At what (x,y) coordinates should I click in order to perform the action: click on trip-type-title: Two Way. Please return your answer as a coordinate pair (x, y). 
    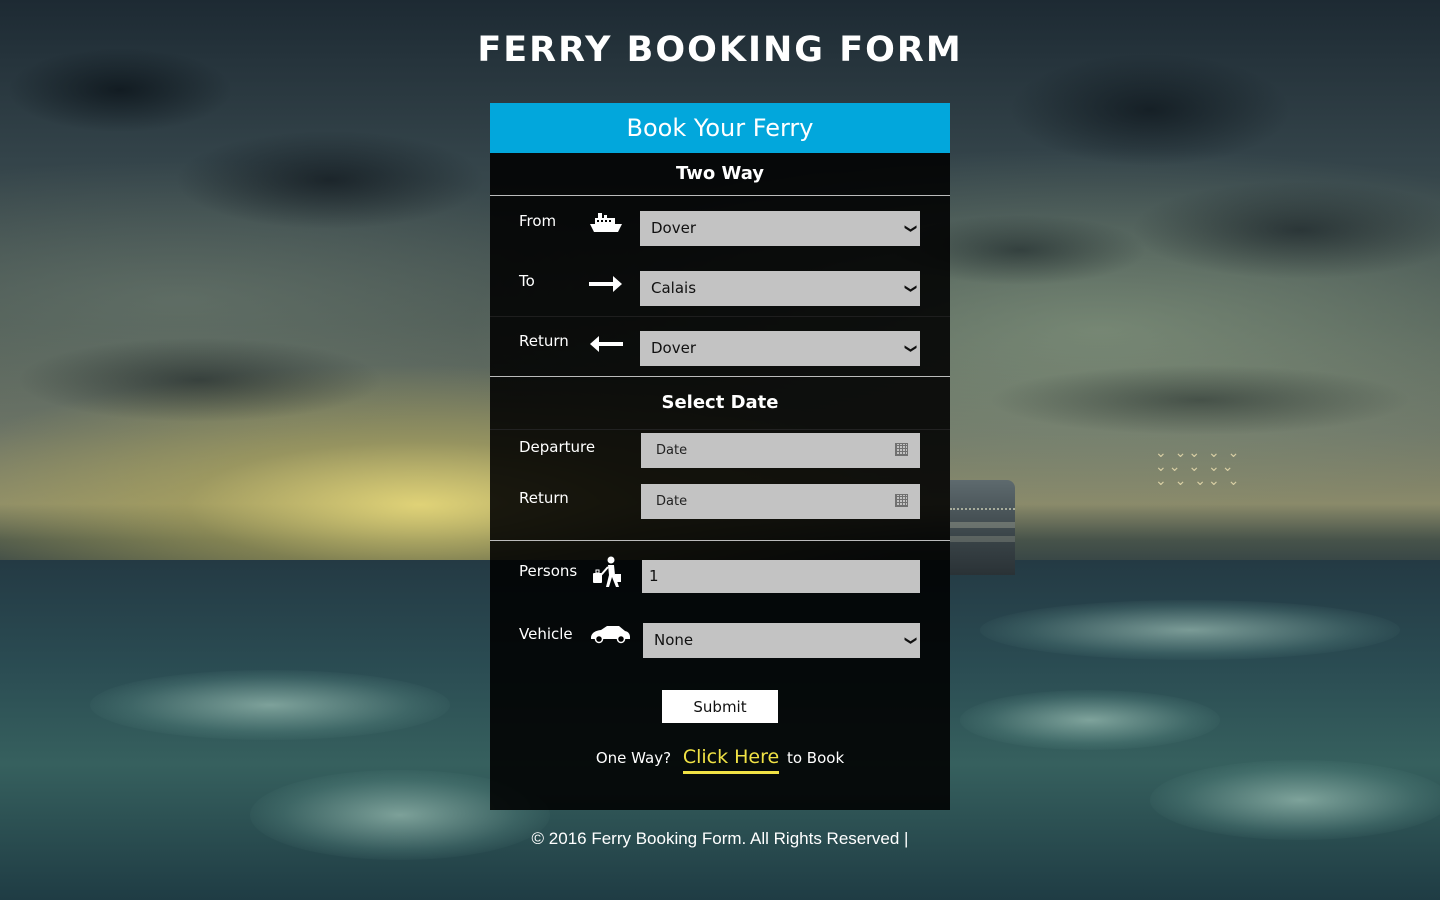
    Looking at the image, I should click on (720, 174).